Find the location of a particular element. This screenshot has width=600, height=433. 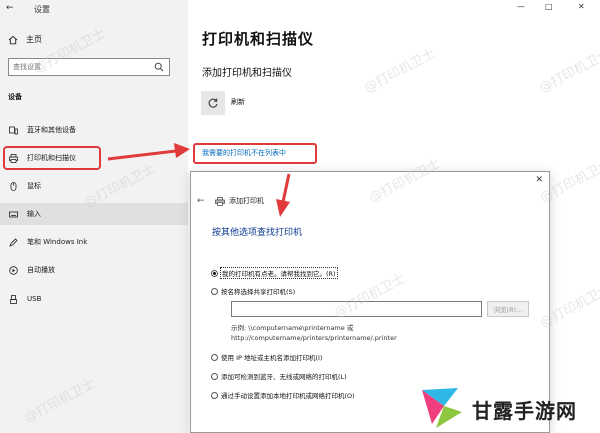

annotation-arrows is located at coordinates (199, 180).